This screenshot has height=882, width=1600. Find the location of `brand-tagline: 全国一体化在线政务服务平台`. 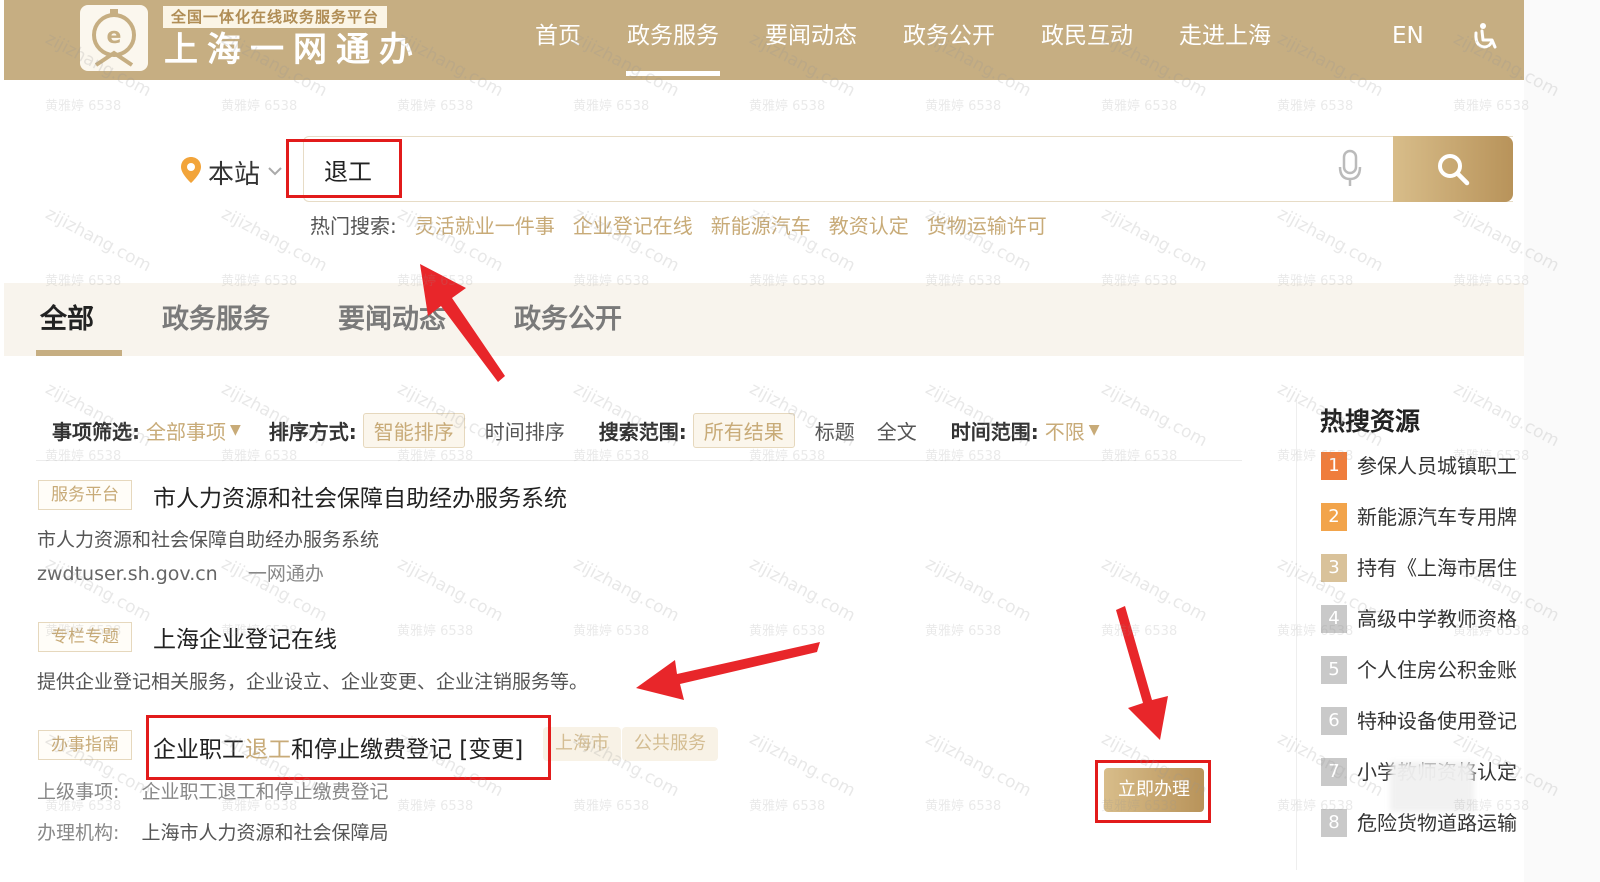

brand-tagline: 全国一体化在线政务服务平台 is located at coordinates (275, 17).